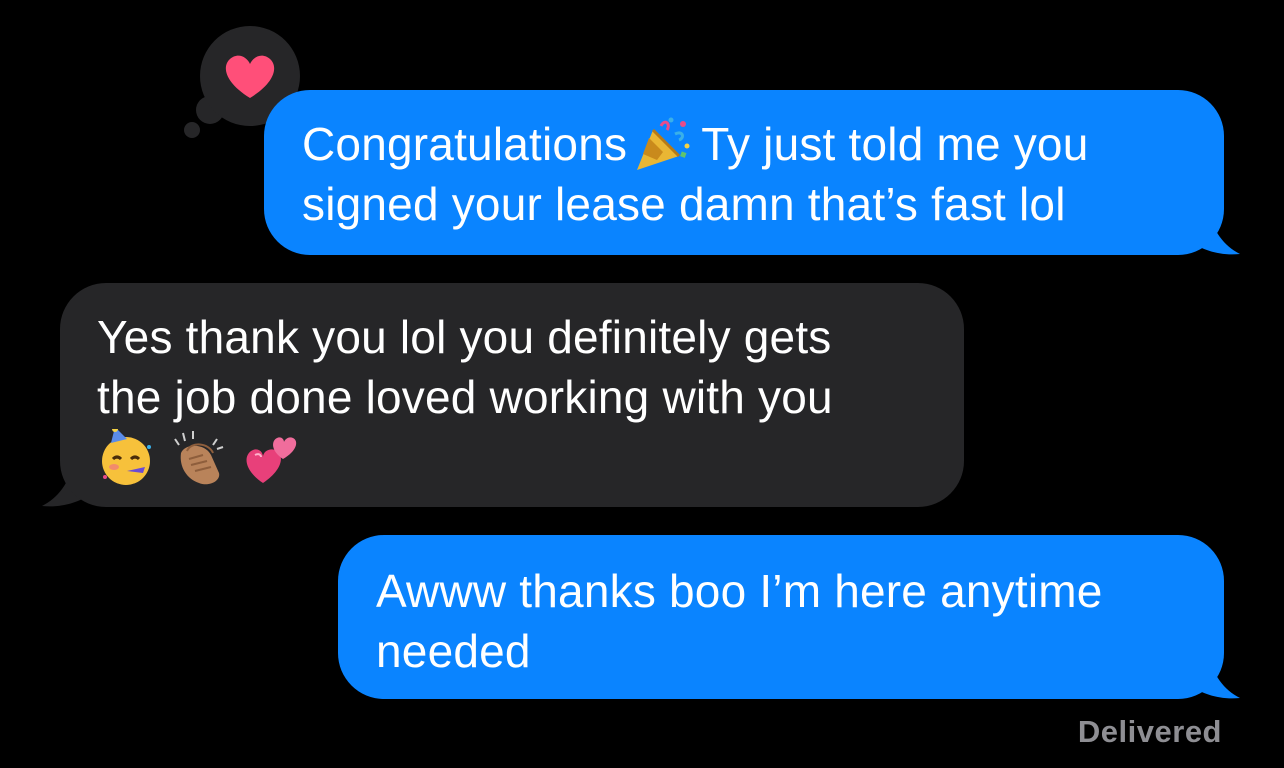  I want to click on clapping-hands-icon, so click(198, 458).